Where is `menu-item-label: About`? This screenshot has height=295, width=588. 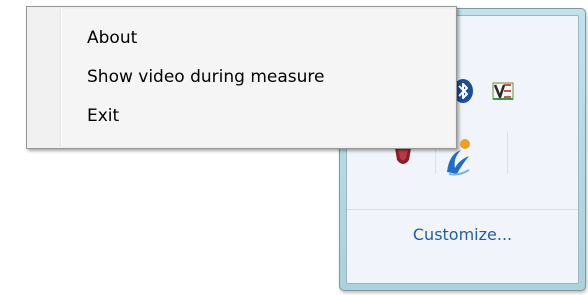 menu-item-label: About is located at coordinates (112, 38).